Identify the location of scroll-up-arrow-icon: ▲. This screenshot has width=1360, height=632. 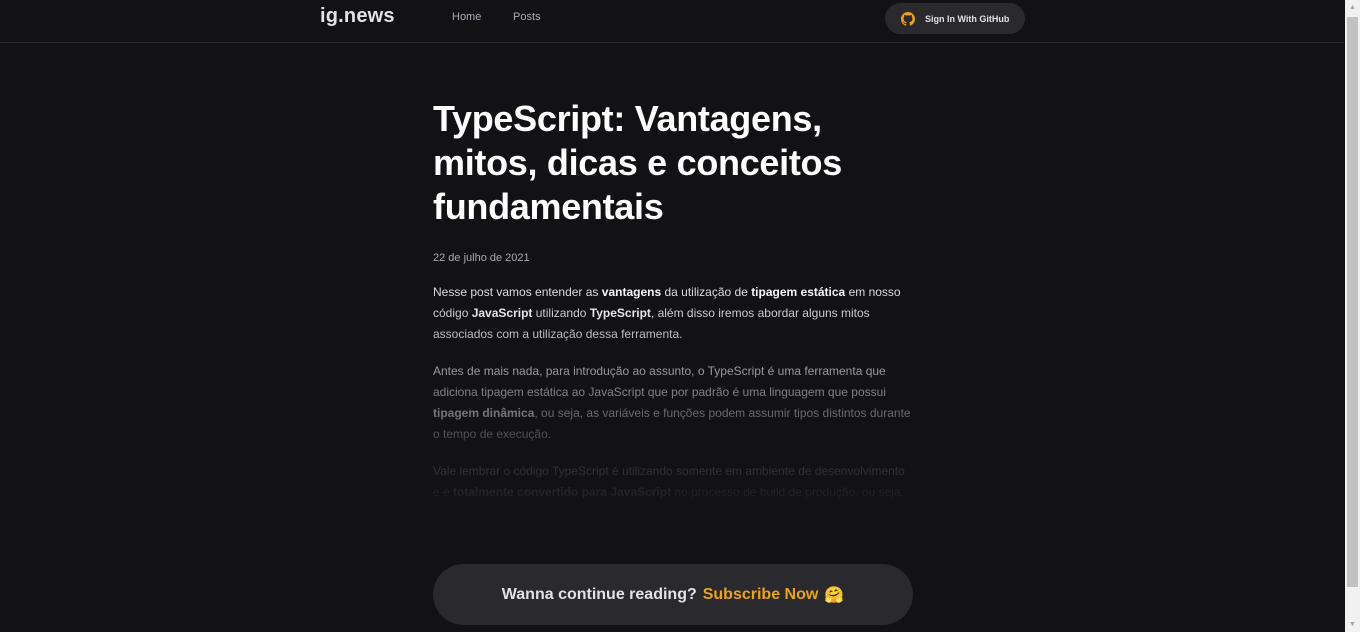
(1352, 7).